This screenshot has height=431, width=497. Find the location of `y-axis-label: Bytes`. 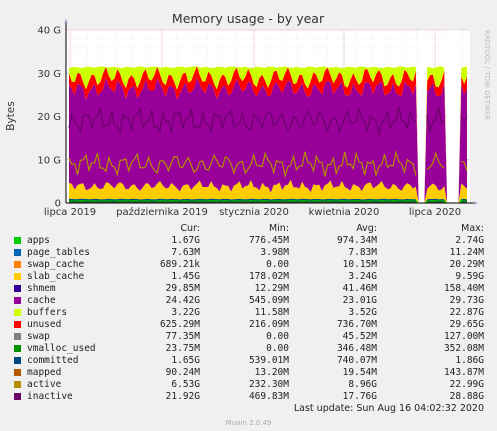

y-axis-label: Bytes is located at coordinates (11, 115).